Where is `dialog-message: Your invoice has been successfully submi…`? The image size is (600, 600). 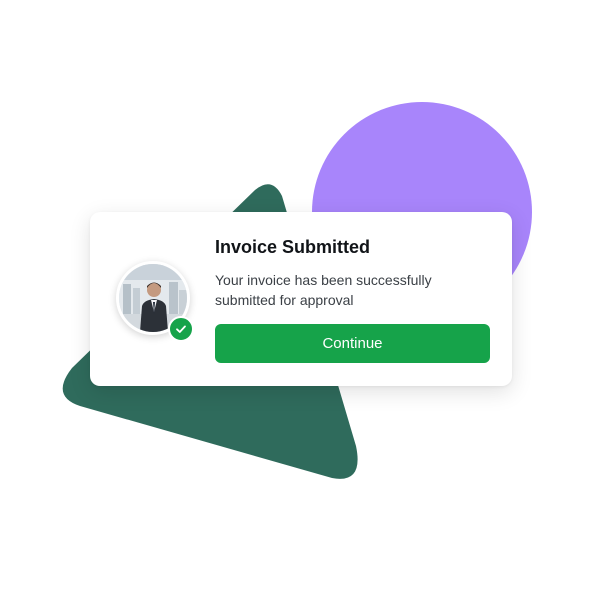 dialog-message: Your invoice has been successfully submi… is located at coordinates (323, 290).